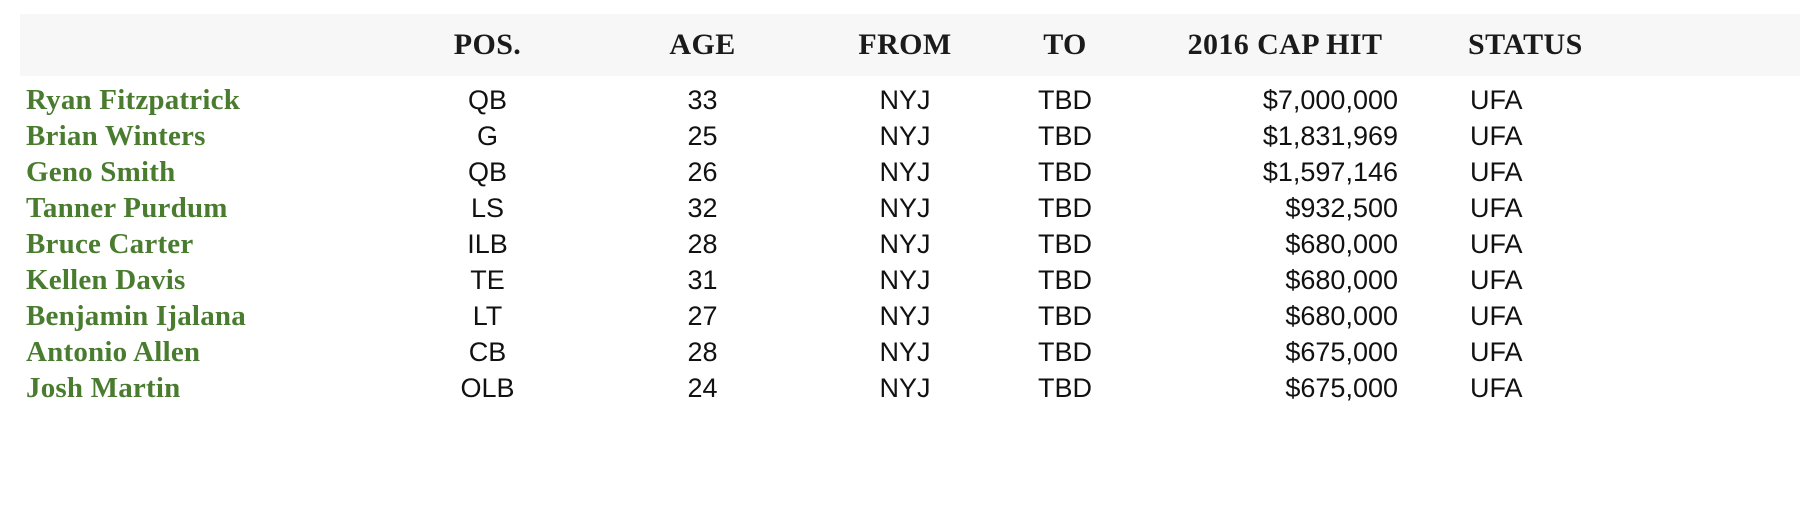 The image size is (1800, 506). What do you see at coordinates (1330, 135) in the screenshot?
I see `cell-cap-hit: $1,831,969` at bounding box center [1330, 135].